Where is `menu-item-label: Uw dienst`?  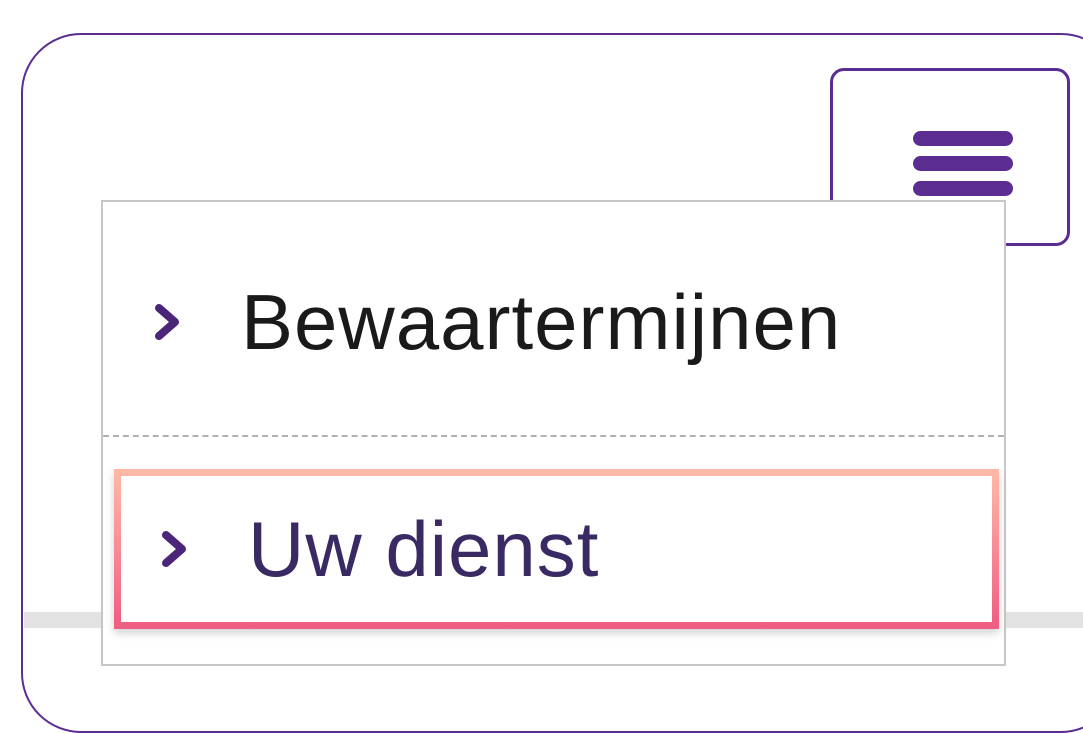 menu-item-label: Uw dienst is located at coordinates (424, 548).